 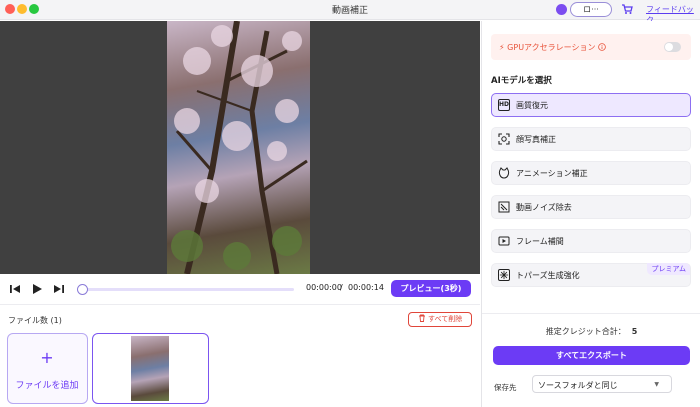 I want to click on title-bar: 動画補正 ロ··· フィードバック, so click(x=350, y=12).